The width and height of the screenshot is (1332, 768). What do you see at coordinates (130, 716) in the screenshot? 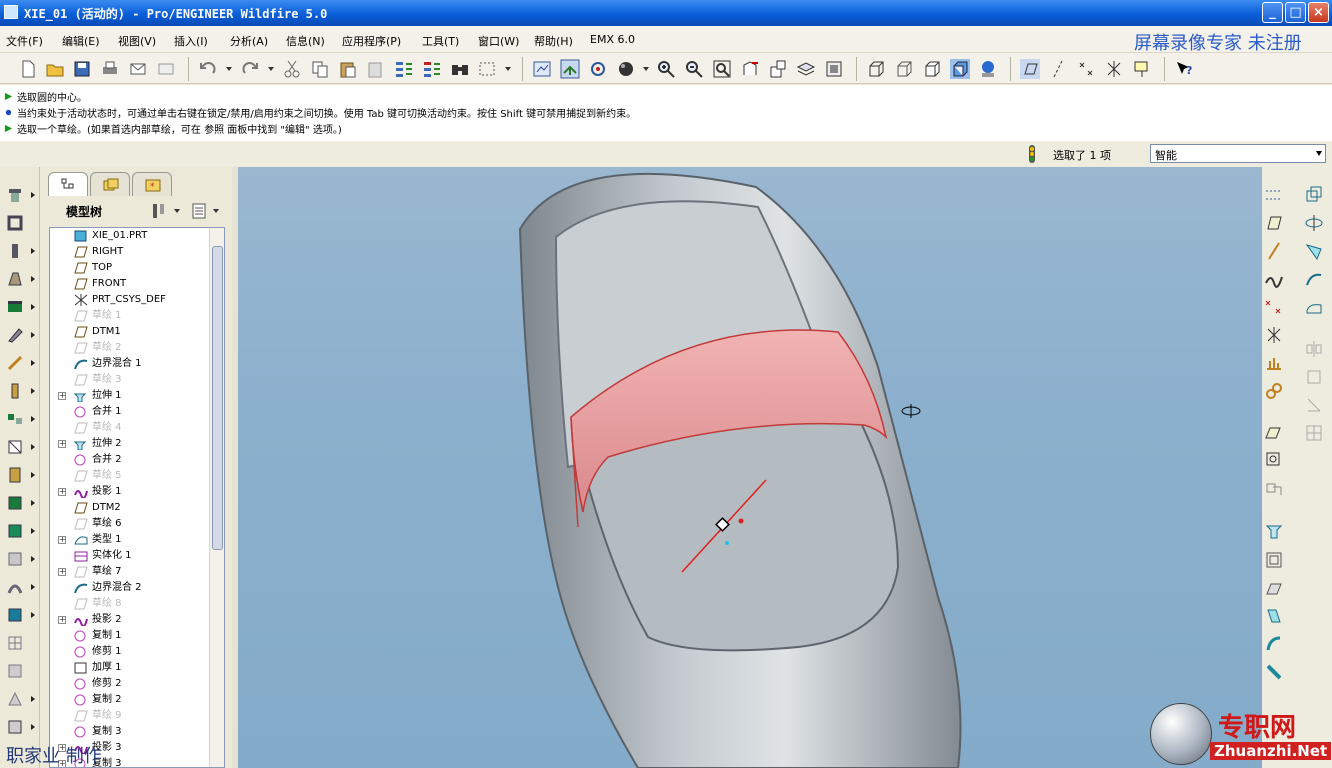
I see `tree-row: 草绘 9` at bounding box center [130, 716].